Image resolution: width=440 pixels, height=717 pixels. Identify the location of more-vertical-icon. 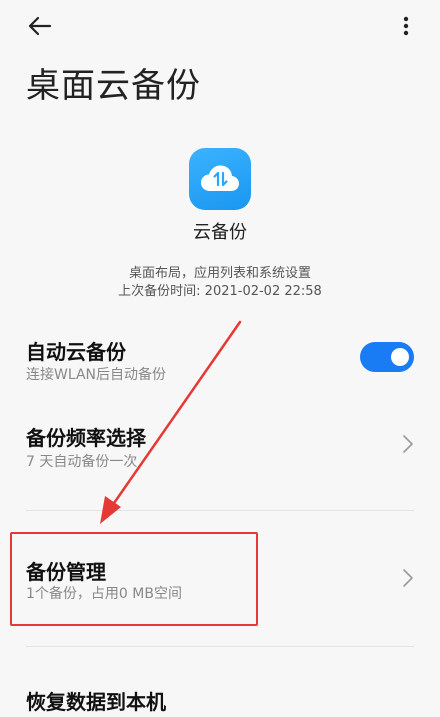
(406, 26).